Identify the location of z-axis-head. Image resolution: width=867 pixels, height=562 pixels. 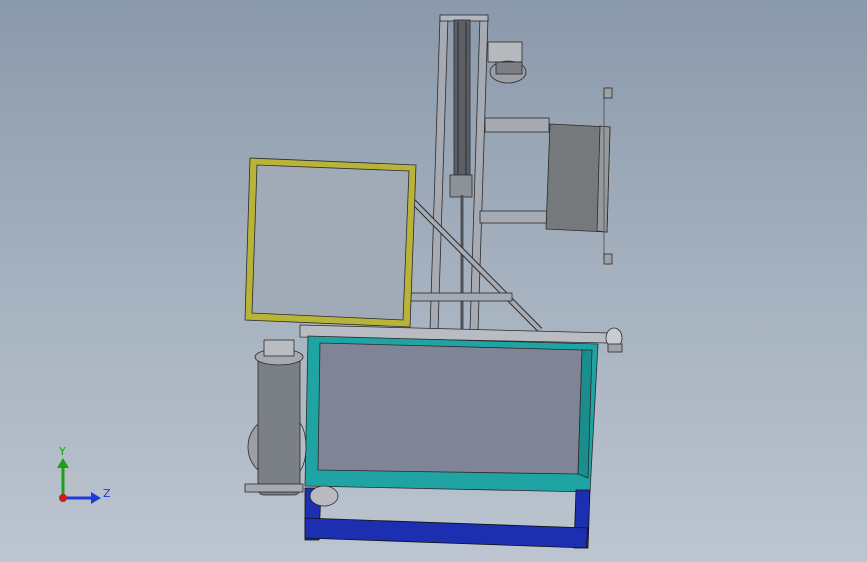
(96, 498).